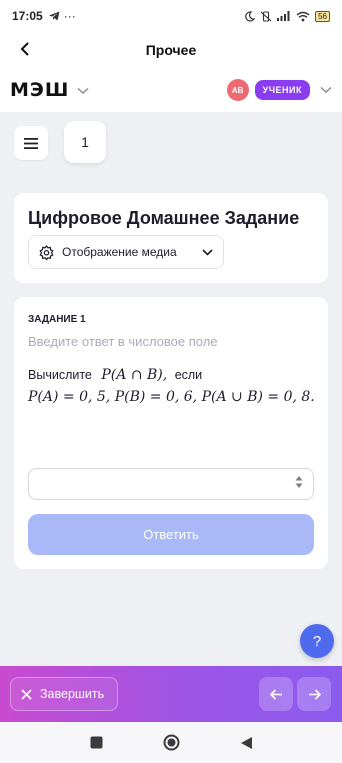 The height and width of the screenshot is (763, 342). Describe the element at coordinates (154, 484) in the screenshot. I see `answer-input` at that location.